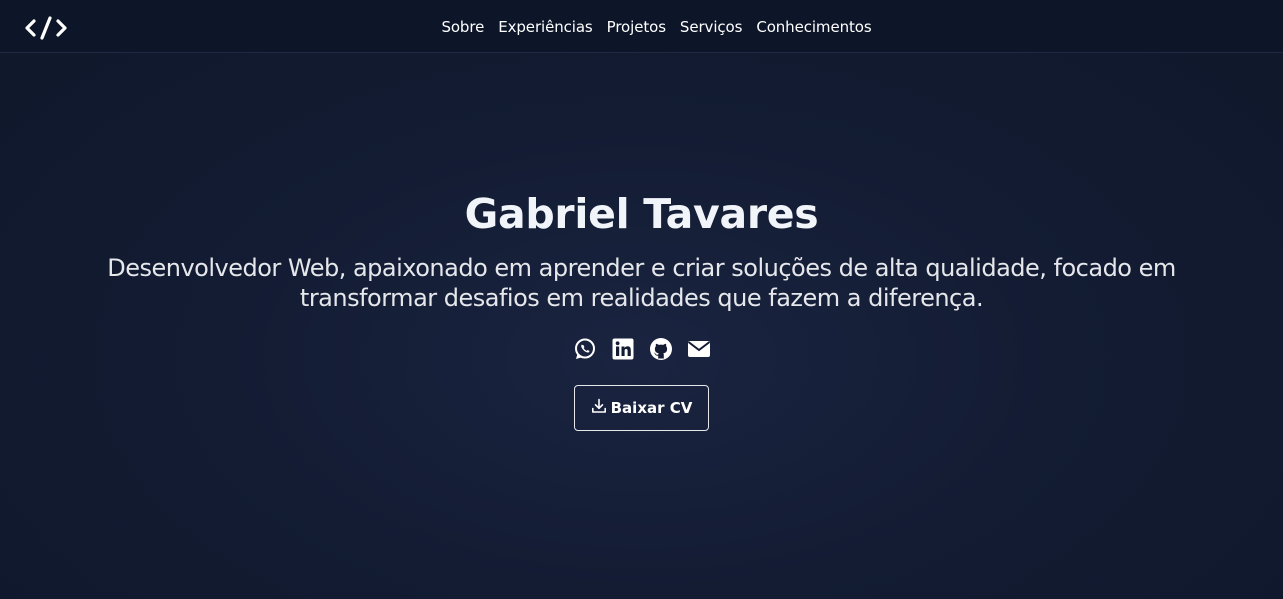 The height and width of the screenshot is (599, 1283). Describe the element at coordinates (585, 349) in the screenshot. I see `whatsapp-icon` at that location.